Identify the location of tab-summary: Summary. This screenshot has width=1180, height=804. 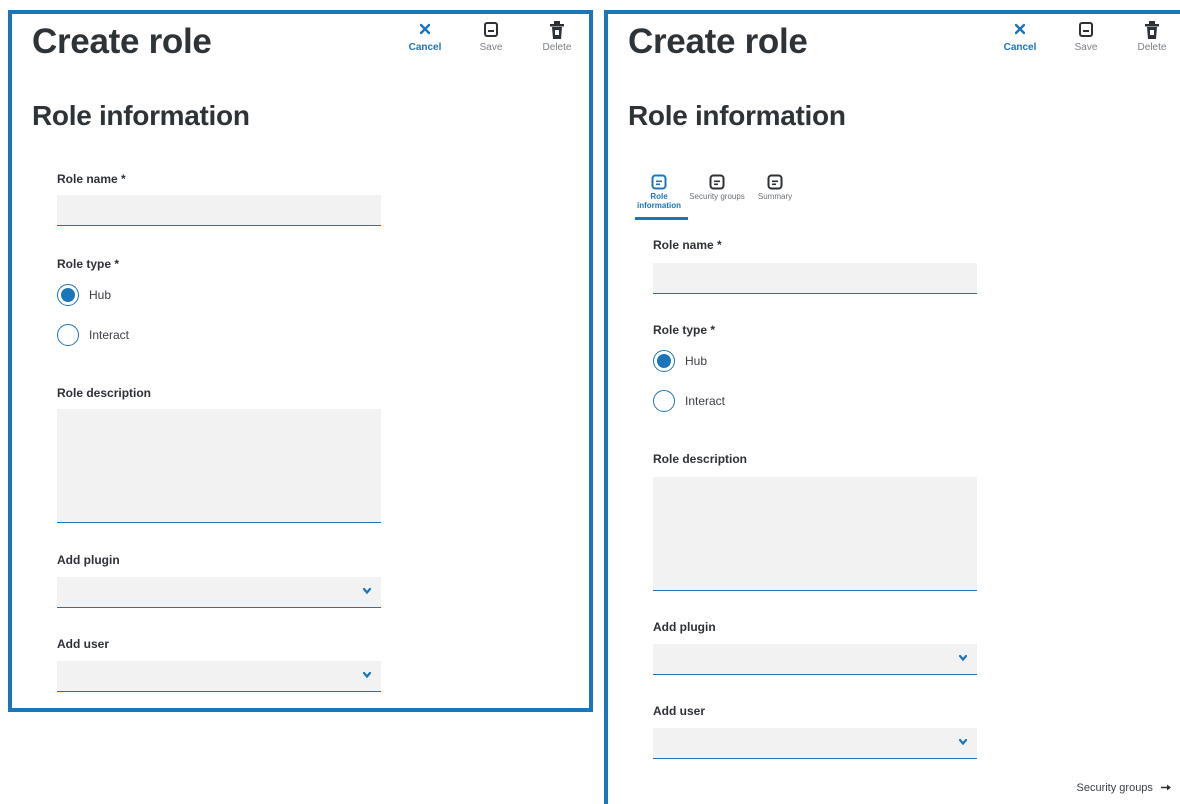
(775, 192).